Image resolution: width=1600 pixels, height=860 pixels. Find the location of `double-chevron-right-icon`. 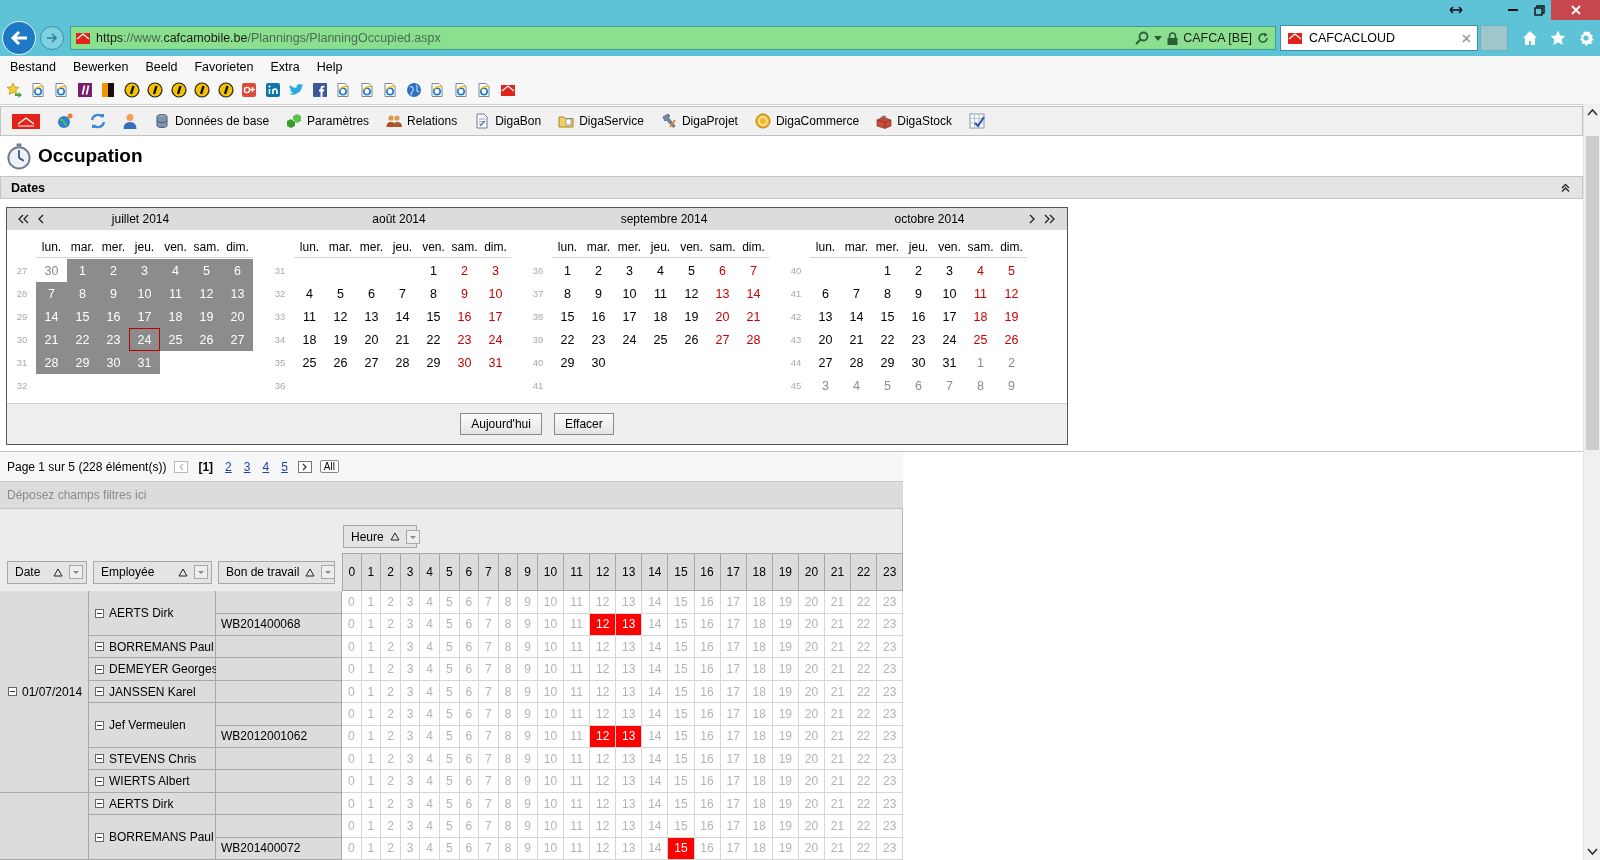

double-chevron-right-icon is located at coordinates (1049, 219).